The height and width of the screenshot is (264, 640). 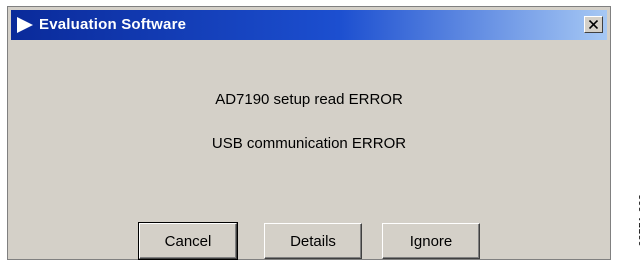 What do you see at coordinates (188, 241) in the screenshot?
I see `cancel-button: Cancel` at bounding box center [188, 241].